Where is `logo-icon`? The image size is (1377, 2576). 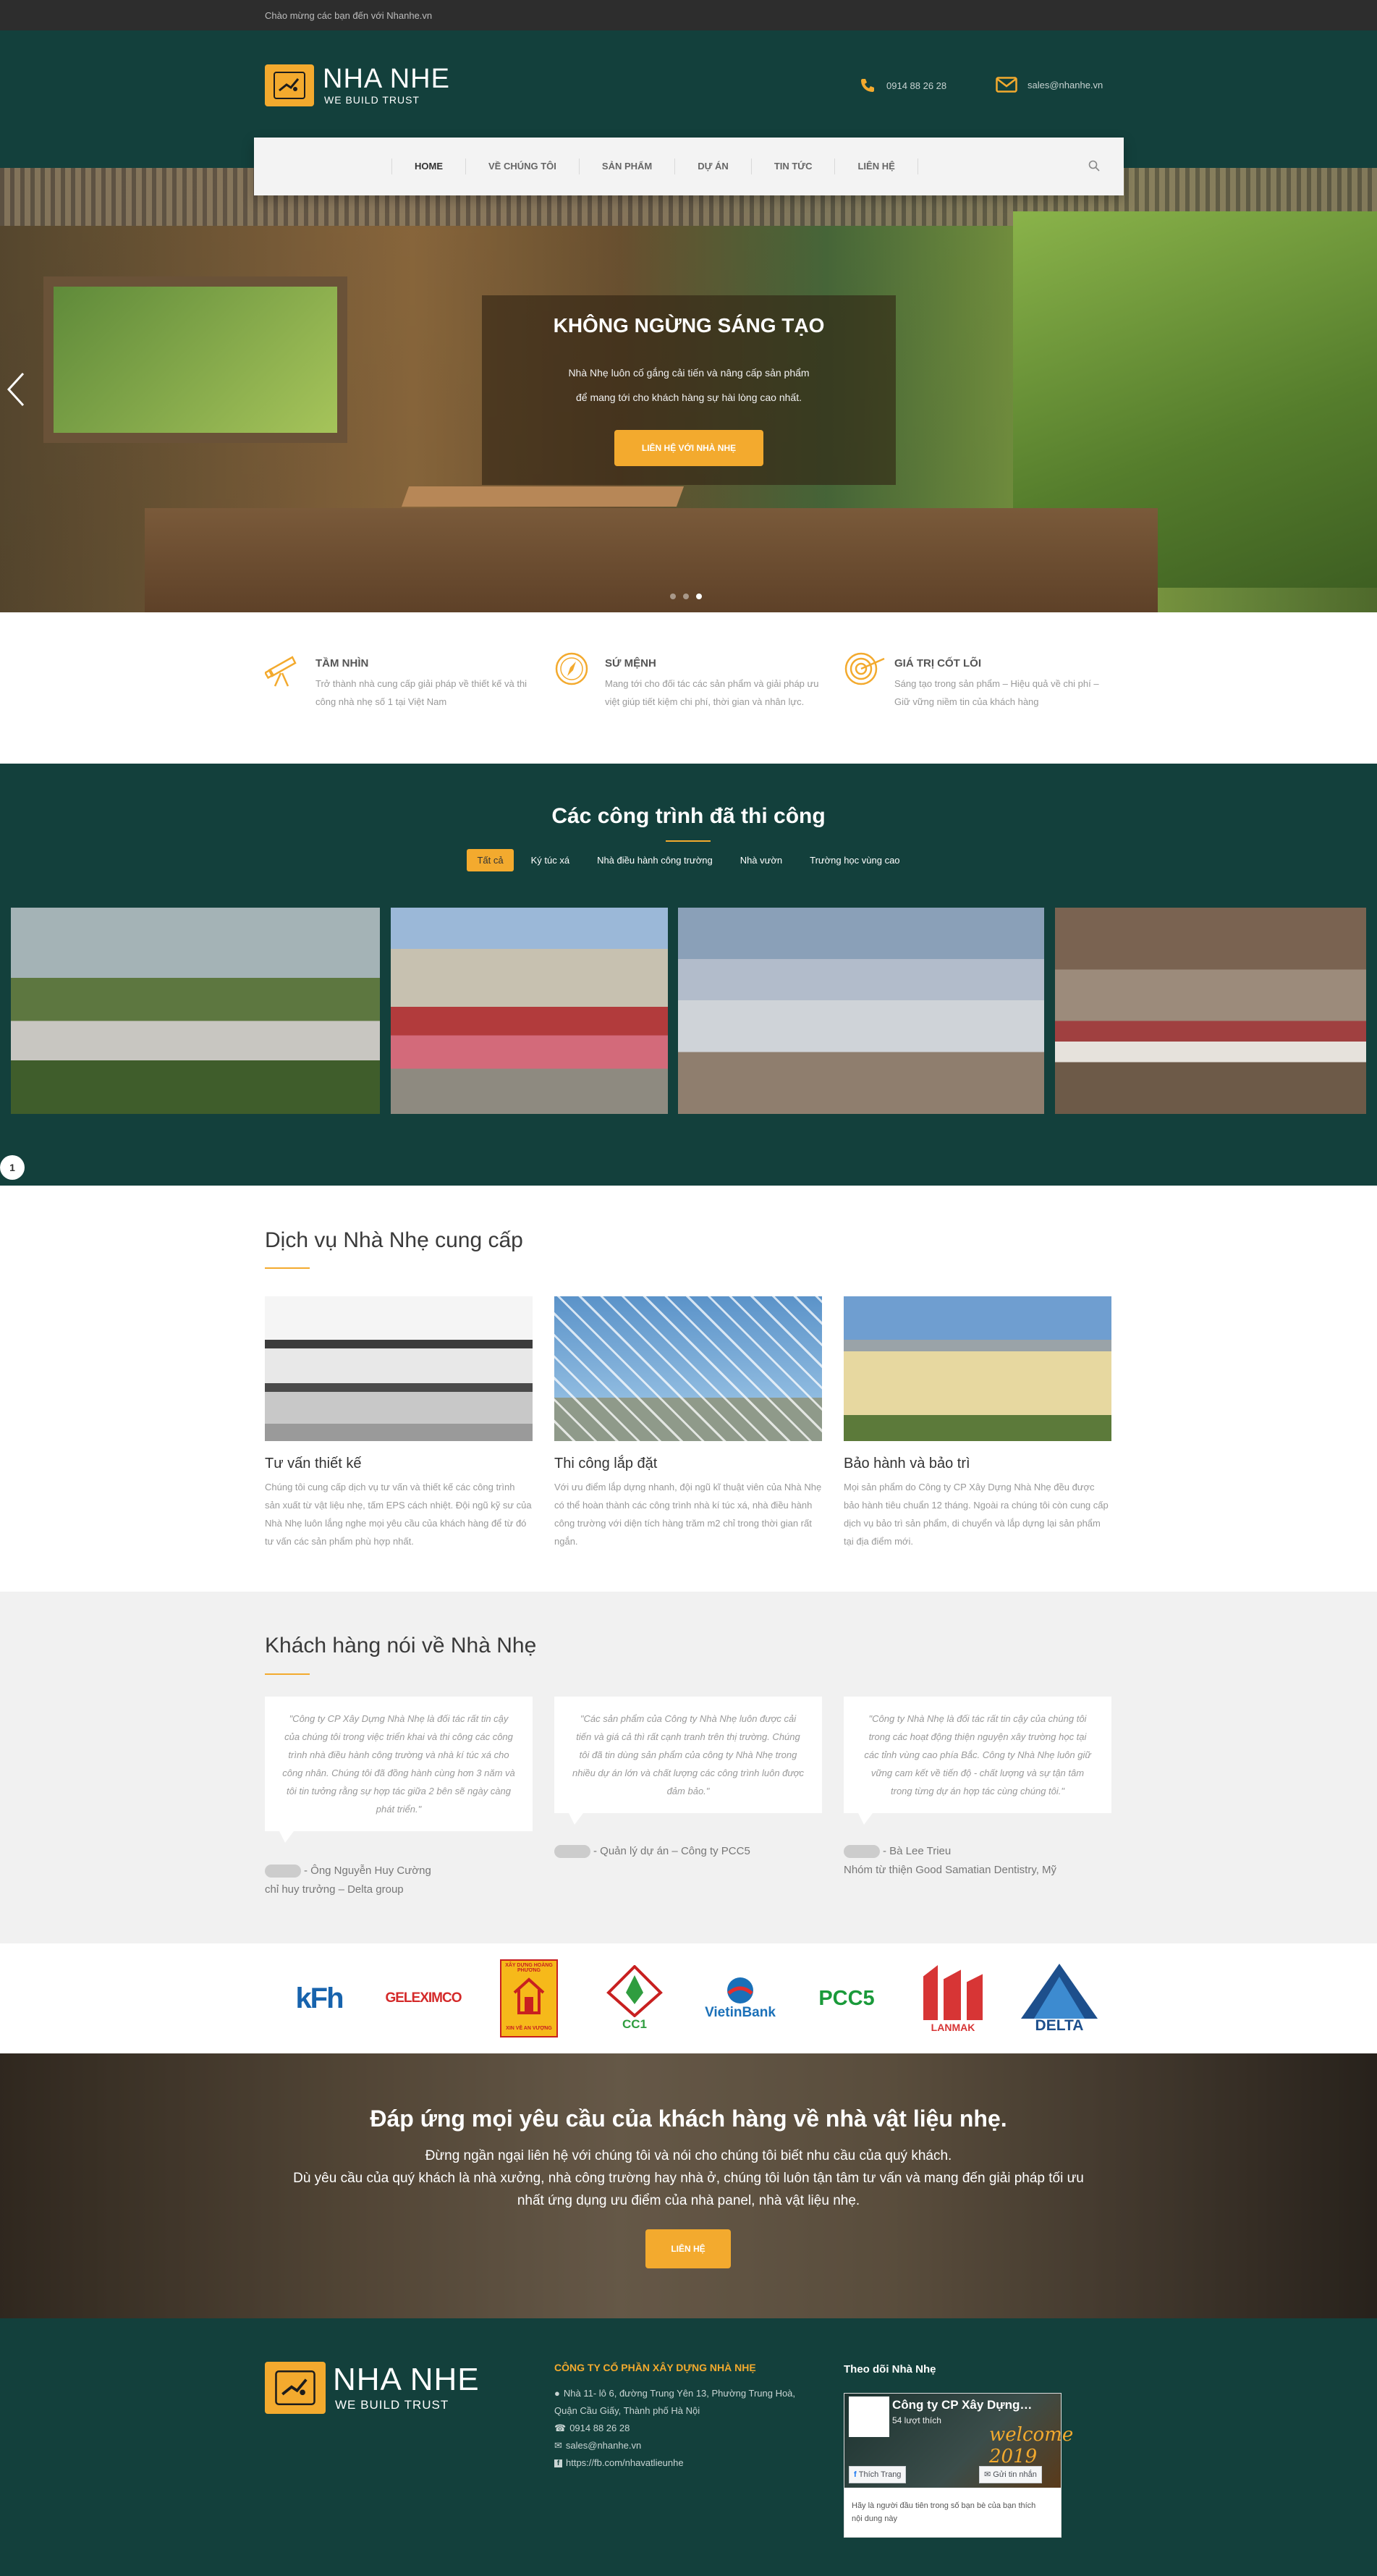
logo-icon is located at coordinates (289, 85).